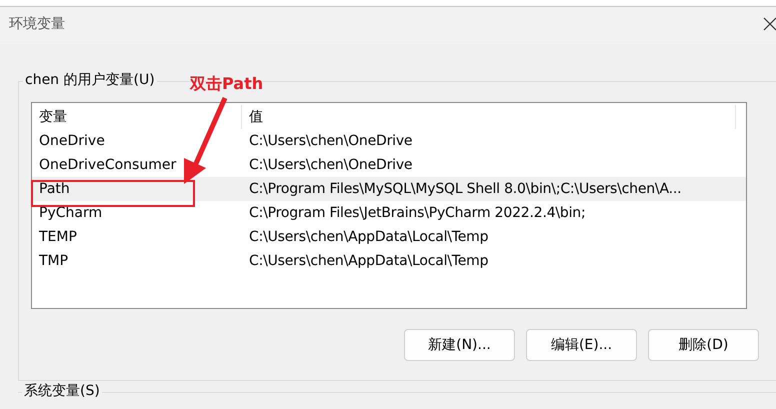 This screenshot has height=409, width=776. I want to click on group-label: 系统变量(S), so click(62, 391).